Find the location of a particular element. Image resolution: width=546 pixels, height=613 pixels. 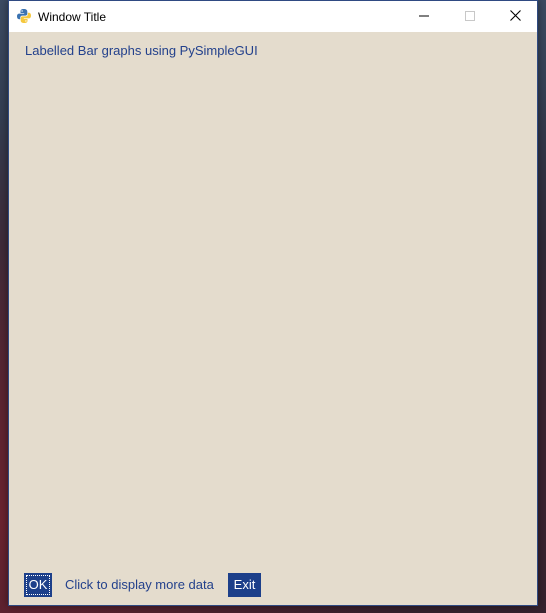

page-heading: Labelled Bar graphs using PySimpleGUI is located at coordinates (141, 50).